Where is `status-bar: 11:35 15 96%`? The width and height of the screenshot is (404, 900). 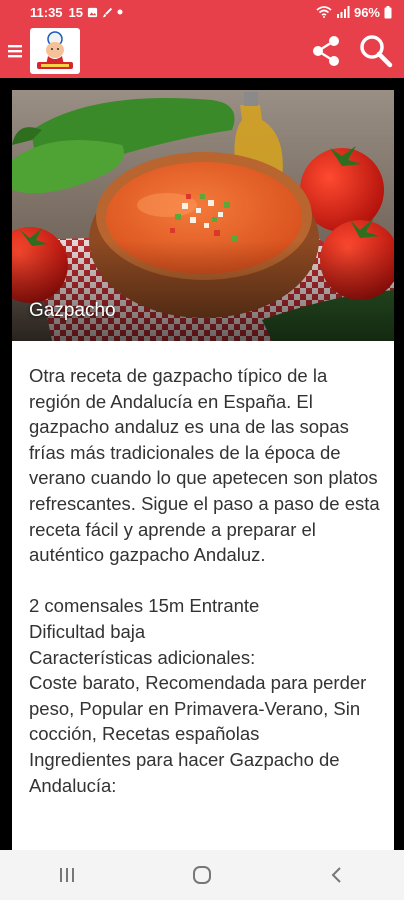
status-bar: 11:35 15 96% is located at coordinates (202, 12).